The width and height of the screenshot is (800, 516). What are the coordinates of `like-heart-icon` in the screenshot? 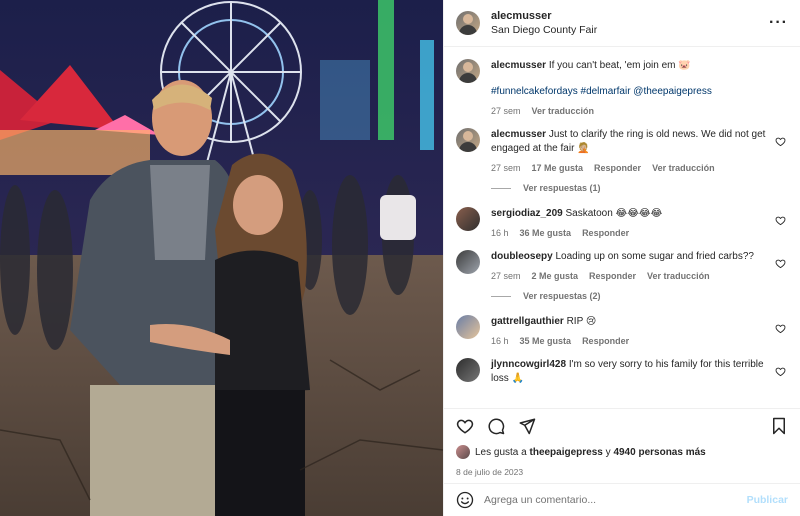 It's located at (465, 426).